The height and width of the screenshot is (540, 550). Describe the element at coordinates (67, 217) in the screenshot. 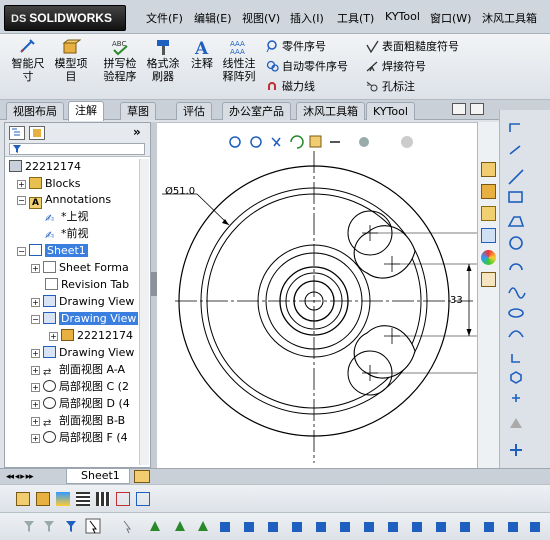

I see `tree-item-top-view: ✍ *上视` at that location.